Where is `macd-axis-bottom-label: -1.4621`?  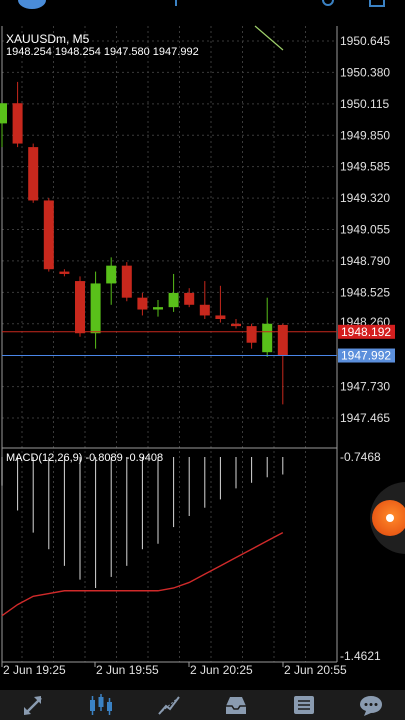
macd-axis-bottom-label: -1.4621 is located at coordinates (360, 656).